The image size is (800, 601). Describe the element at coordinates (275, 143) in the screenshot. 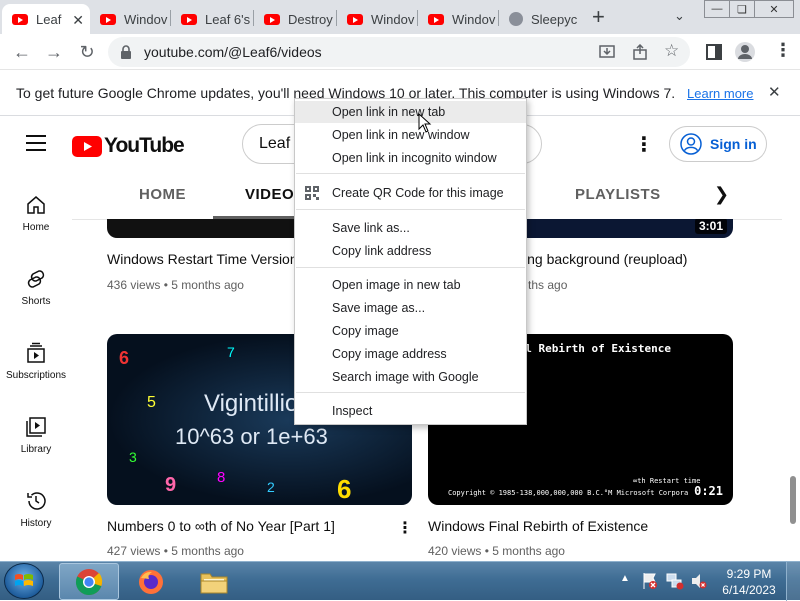

I see `search-value: Leaf` at that location.